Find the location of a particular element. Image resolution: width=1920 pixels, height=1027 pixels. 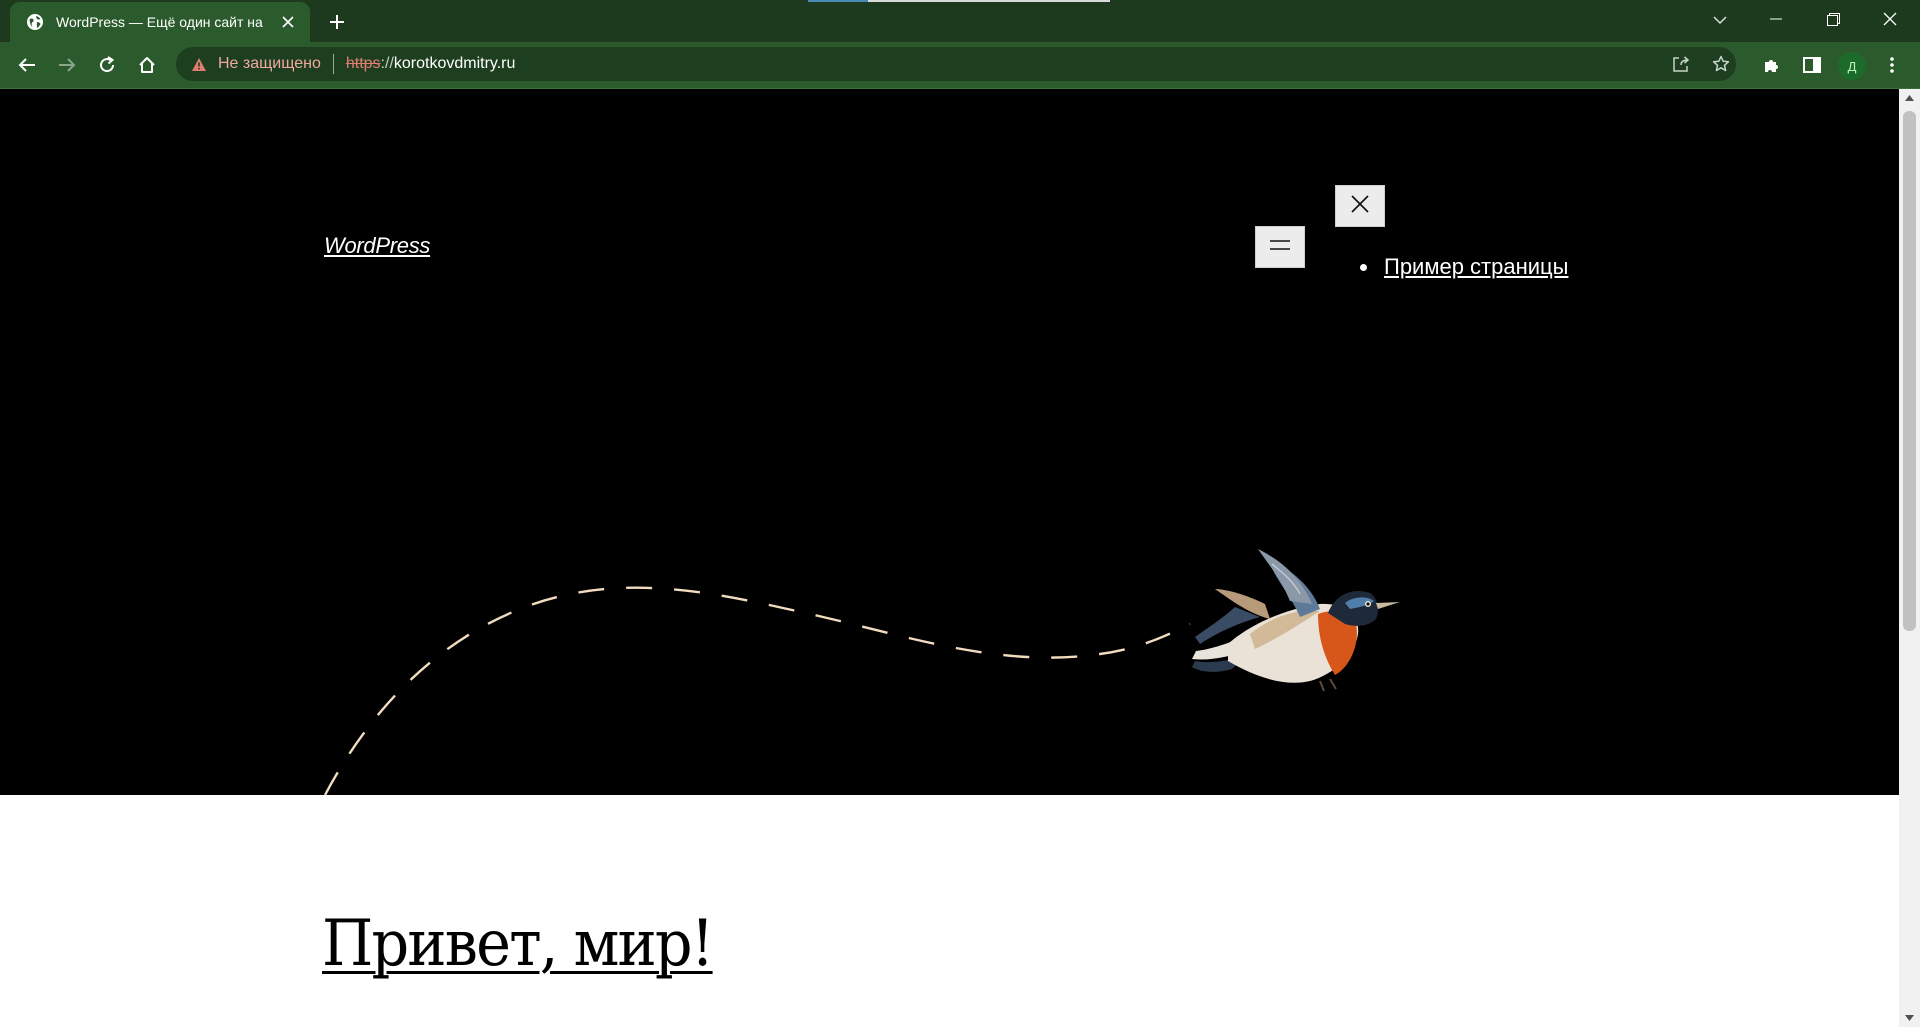

page-scrollbar is located at coordinates (1909, 558).